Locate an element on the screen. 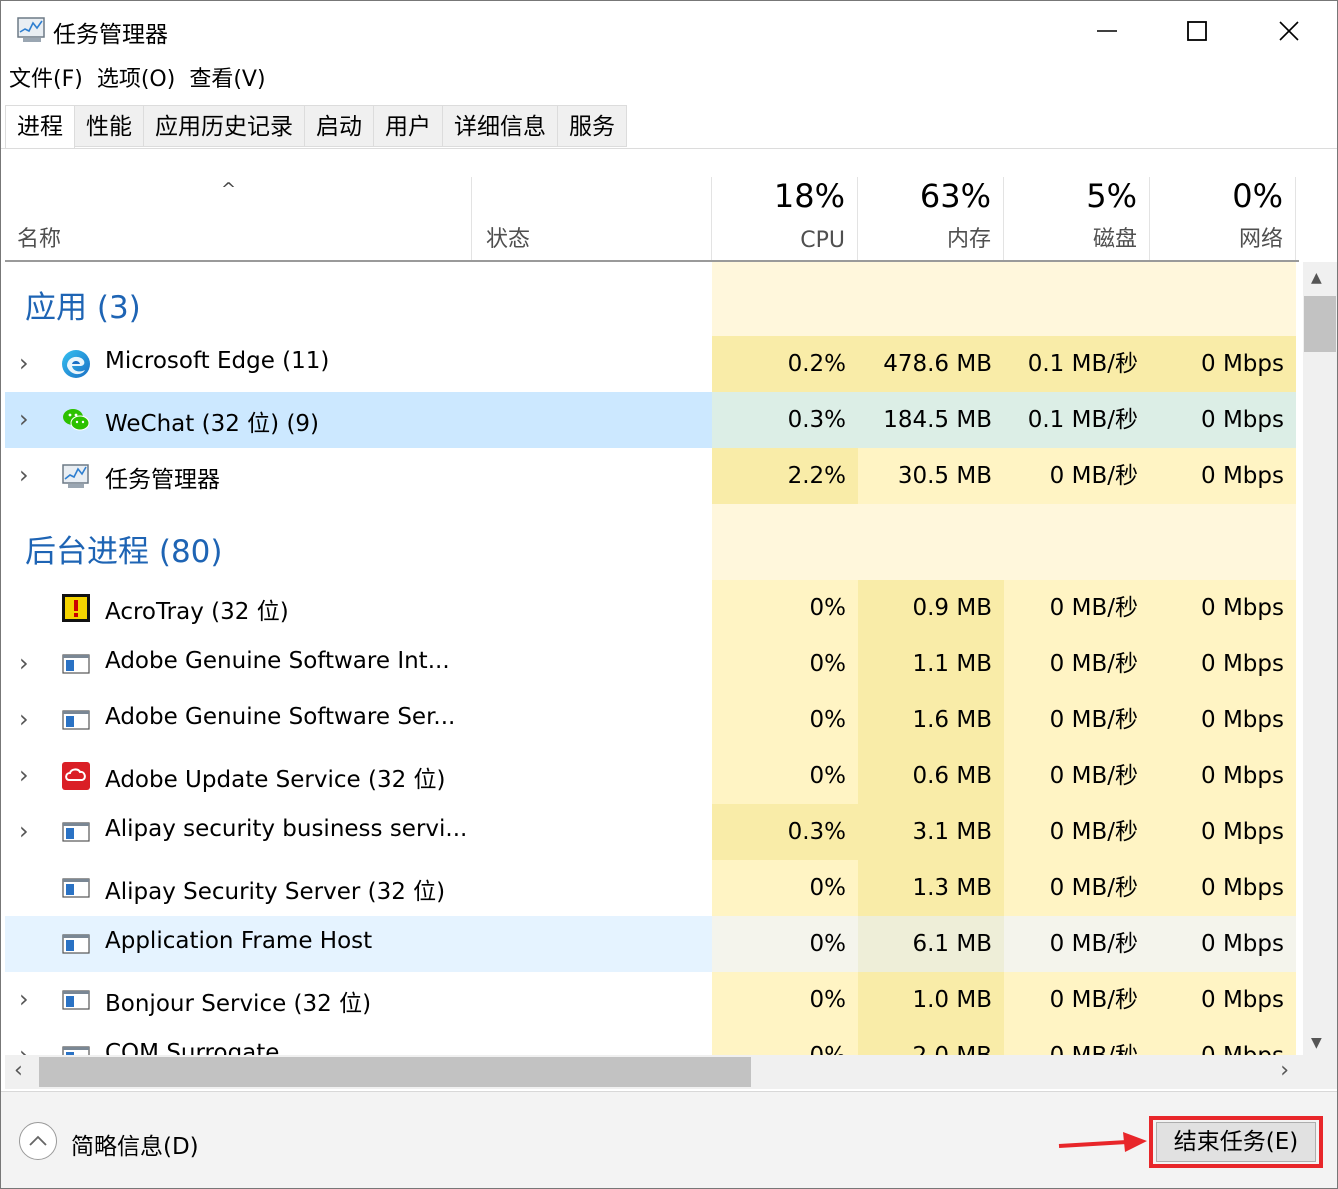 Image resolution: width=1338 pixels, height=1189 pixels. chevron-up-icon is located at coordinates (38, 1140).